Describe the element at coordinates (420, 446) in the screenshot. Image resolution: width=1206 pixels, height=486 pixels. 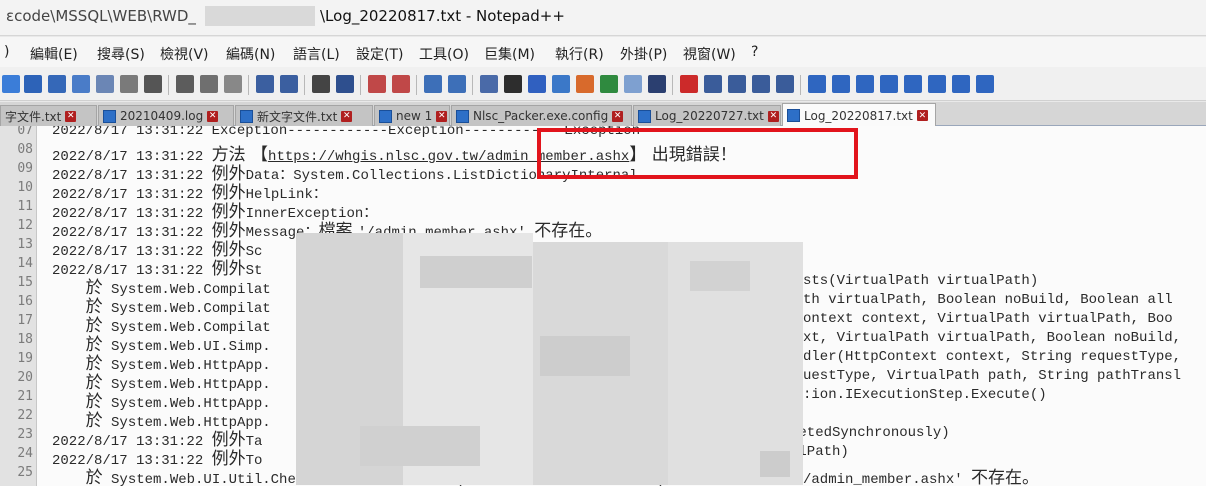
I see `redaction-block` at that location.